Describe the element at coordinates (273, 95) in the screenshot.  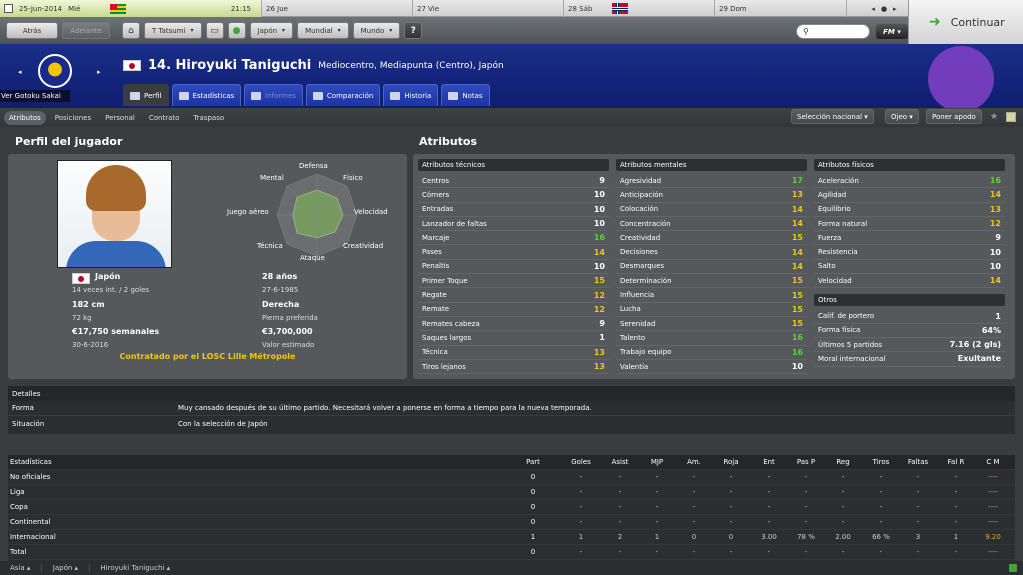
I see `tab-reports: Informes` at that location.